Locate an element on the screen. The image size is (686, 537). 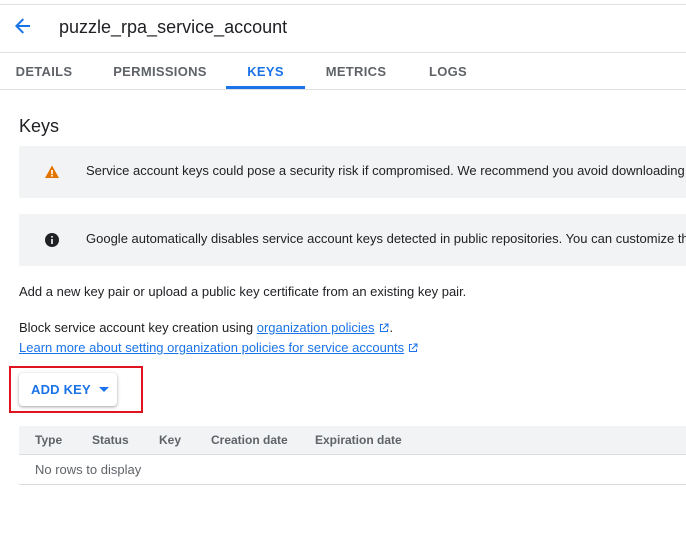
tab-keys: KEYS is located at coordinates (265, 71).